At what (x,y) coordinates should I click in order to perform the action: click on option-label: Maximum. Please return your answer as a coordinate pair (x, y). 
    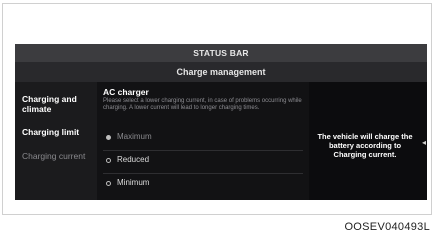
    Looking at the image, I should click on (134, 136).